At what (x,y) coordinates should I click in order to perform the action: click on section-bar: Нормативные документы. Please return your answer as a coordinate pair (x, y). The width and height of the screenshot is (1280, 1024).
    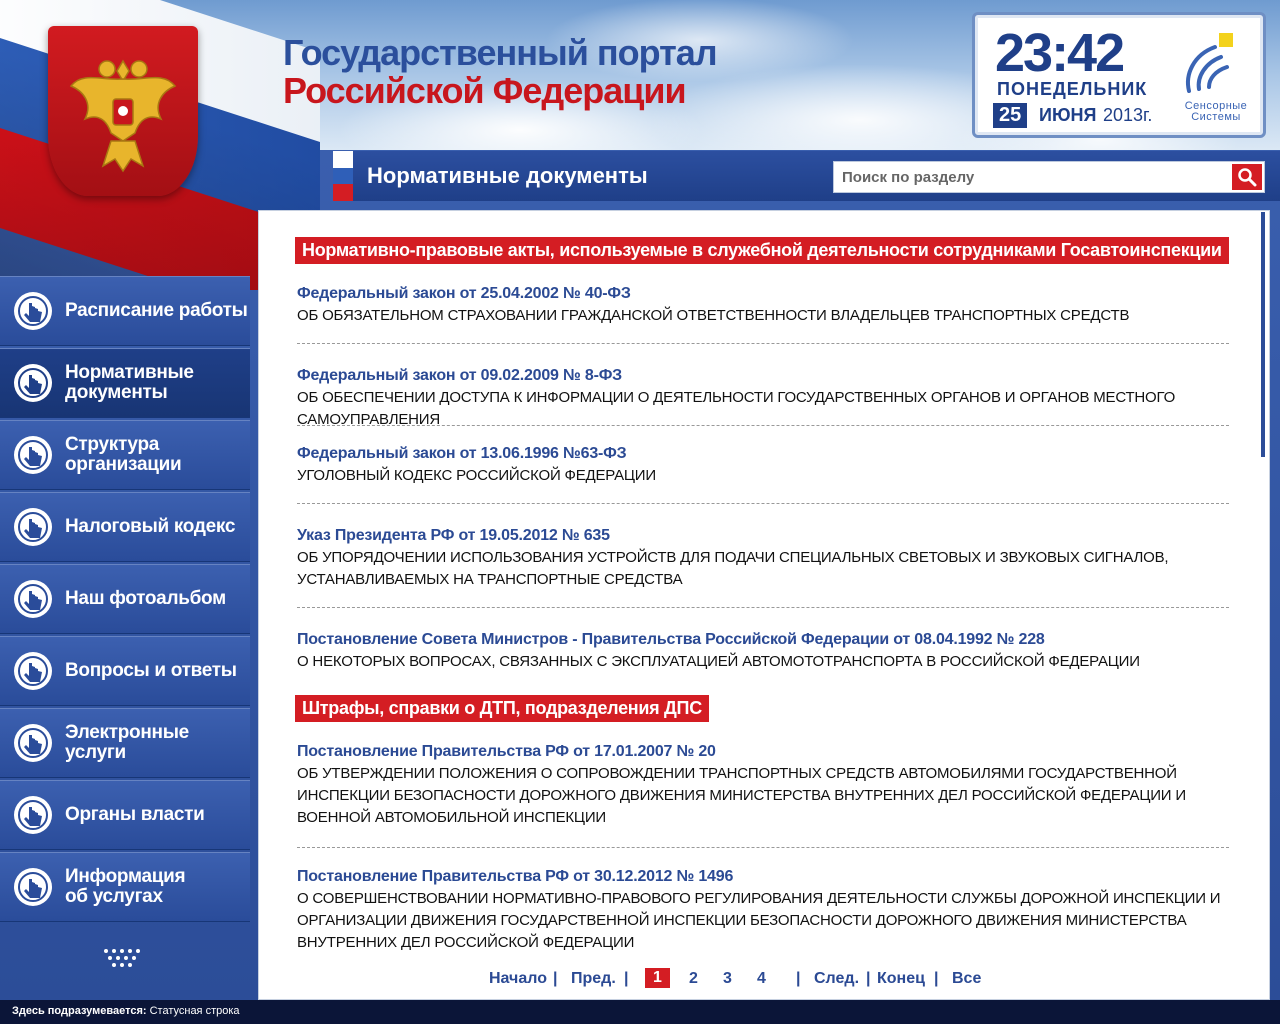
    Looking at the image, I should click on (806, 176).